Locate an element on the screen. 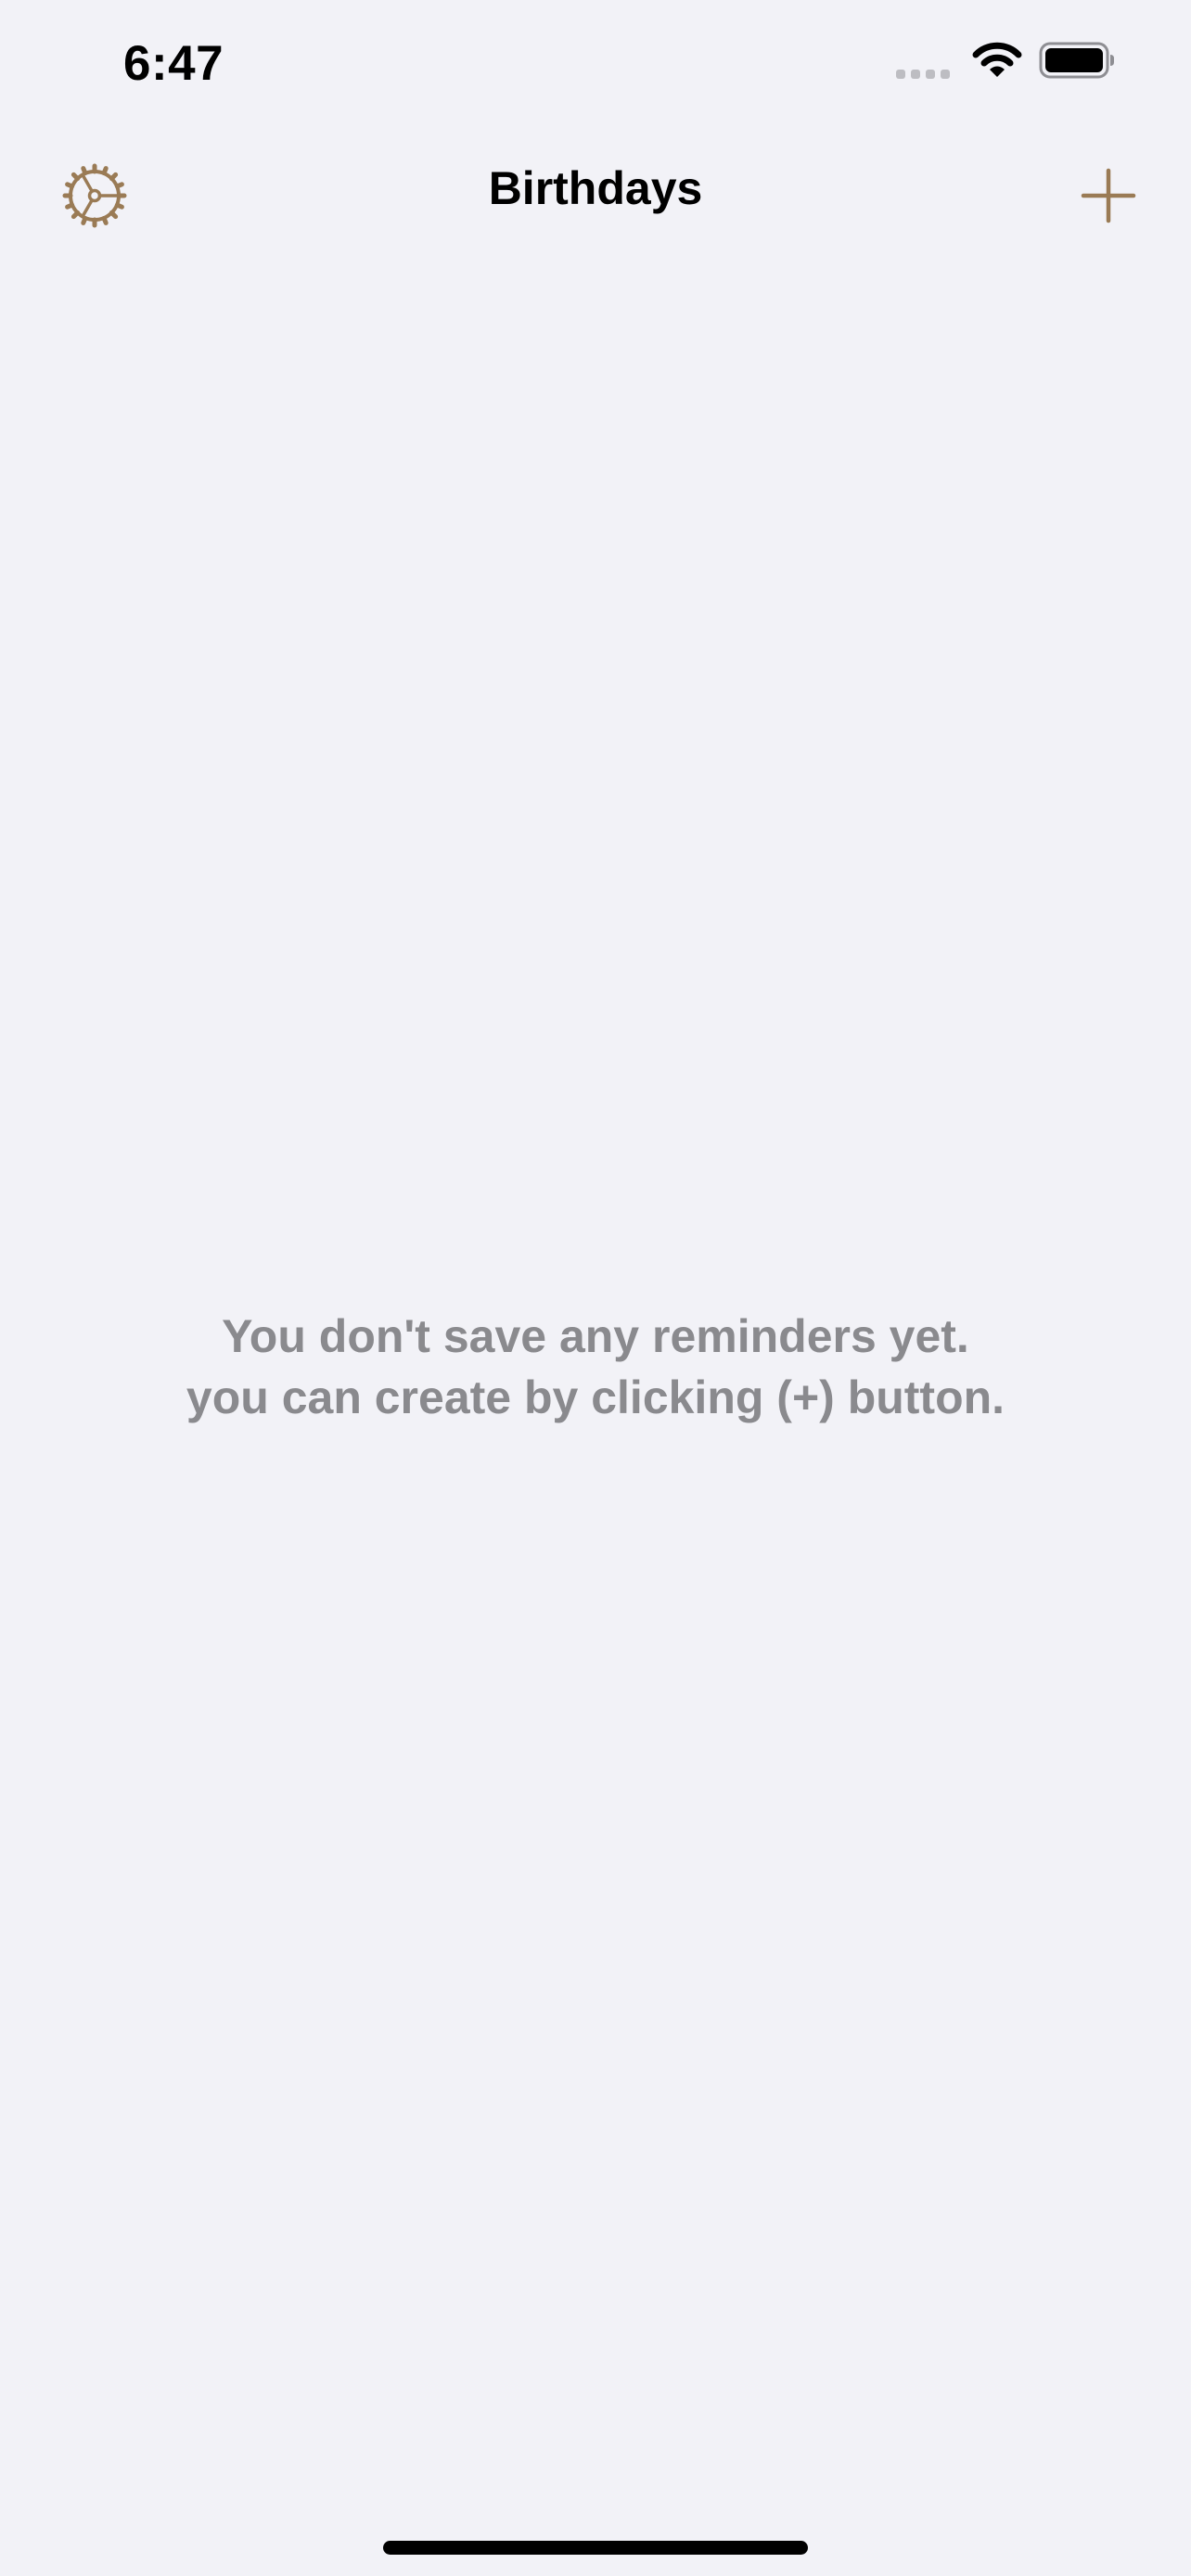 This screenshot has width=1191, height=2576. wifi-icon is located at coordinates (997, 59).